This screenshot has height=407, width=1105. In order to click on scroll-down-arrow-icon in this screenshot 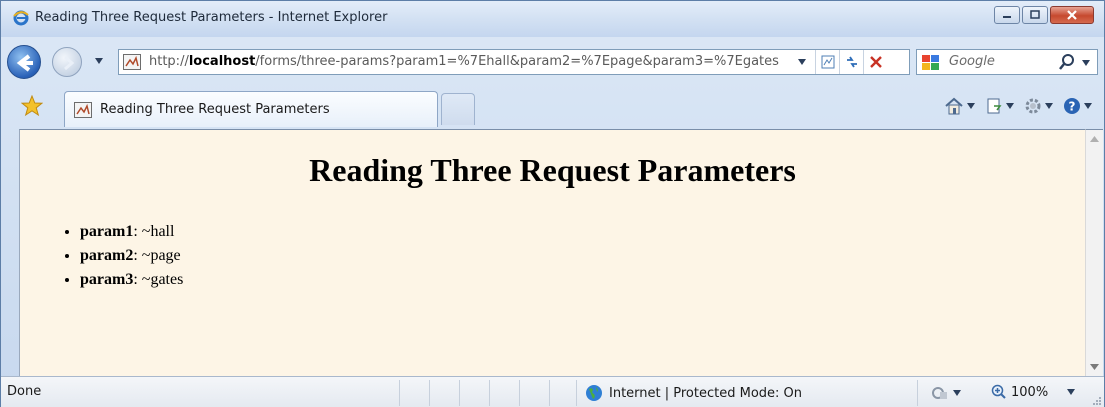, I will do `click(1094, 367)`.